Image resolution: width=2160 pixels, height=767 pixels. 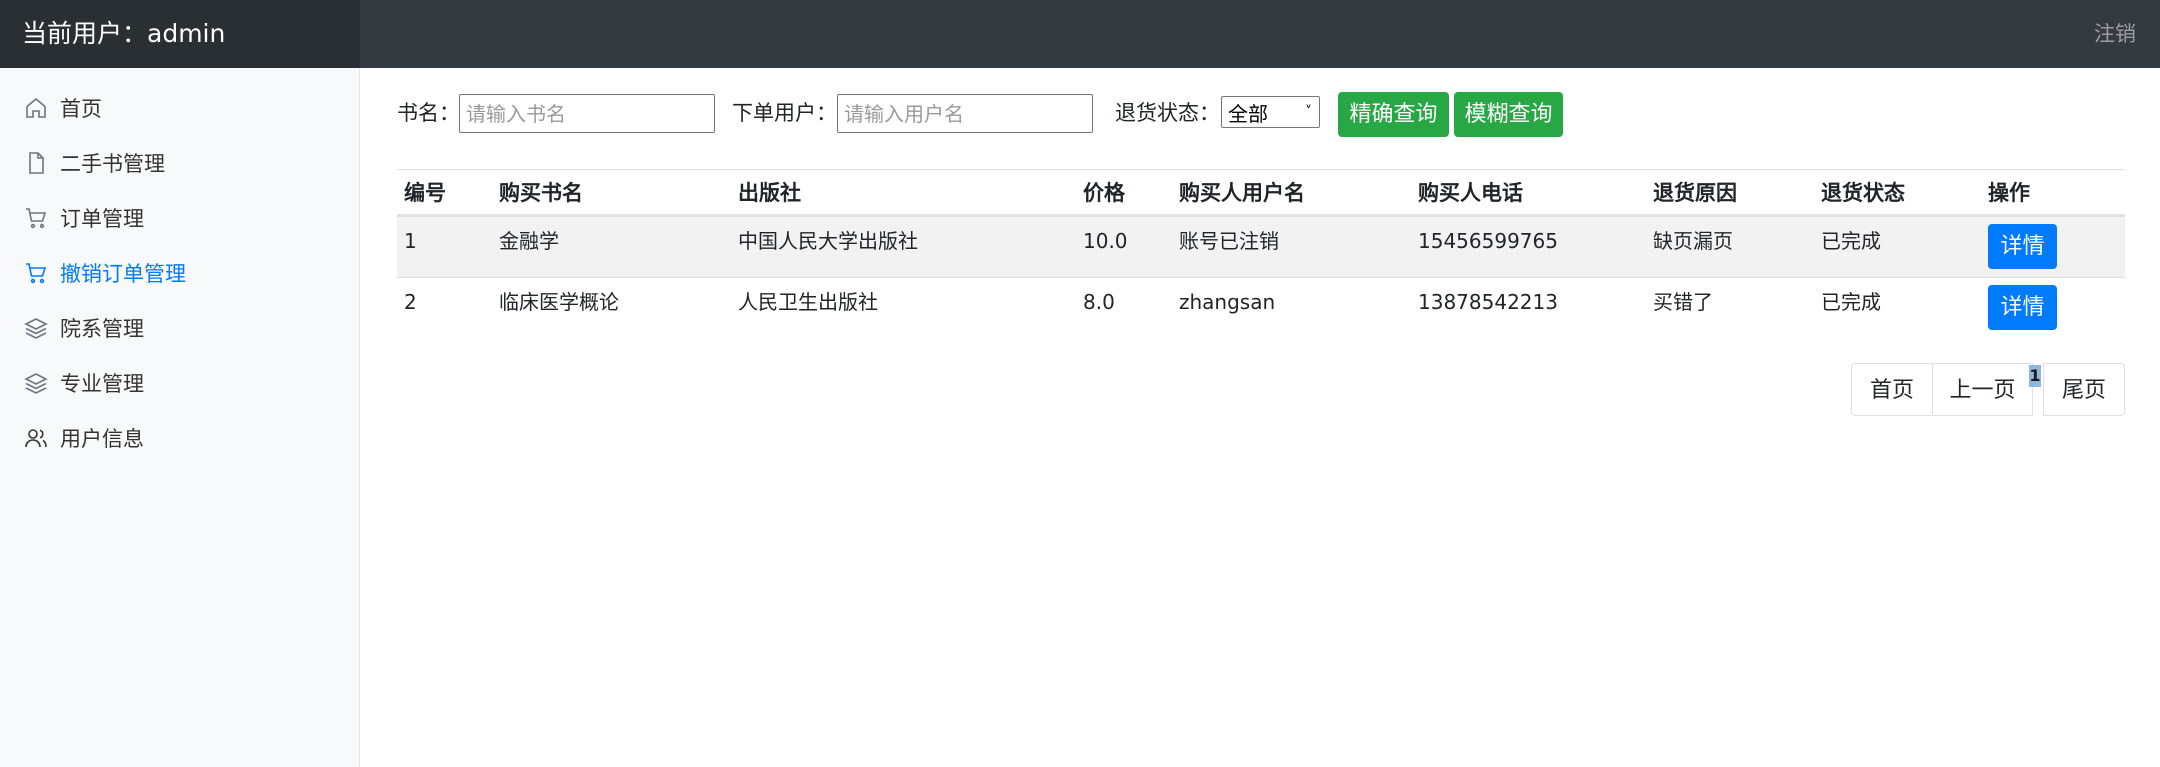 I want to click on sidebar-item-label: 二手书管理, so click(x=112, y=163).